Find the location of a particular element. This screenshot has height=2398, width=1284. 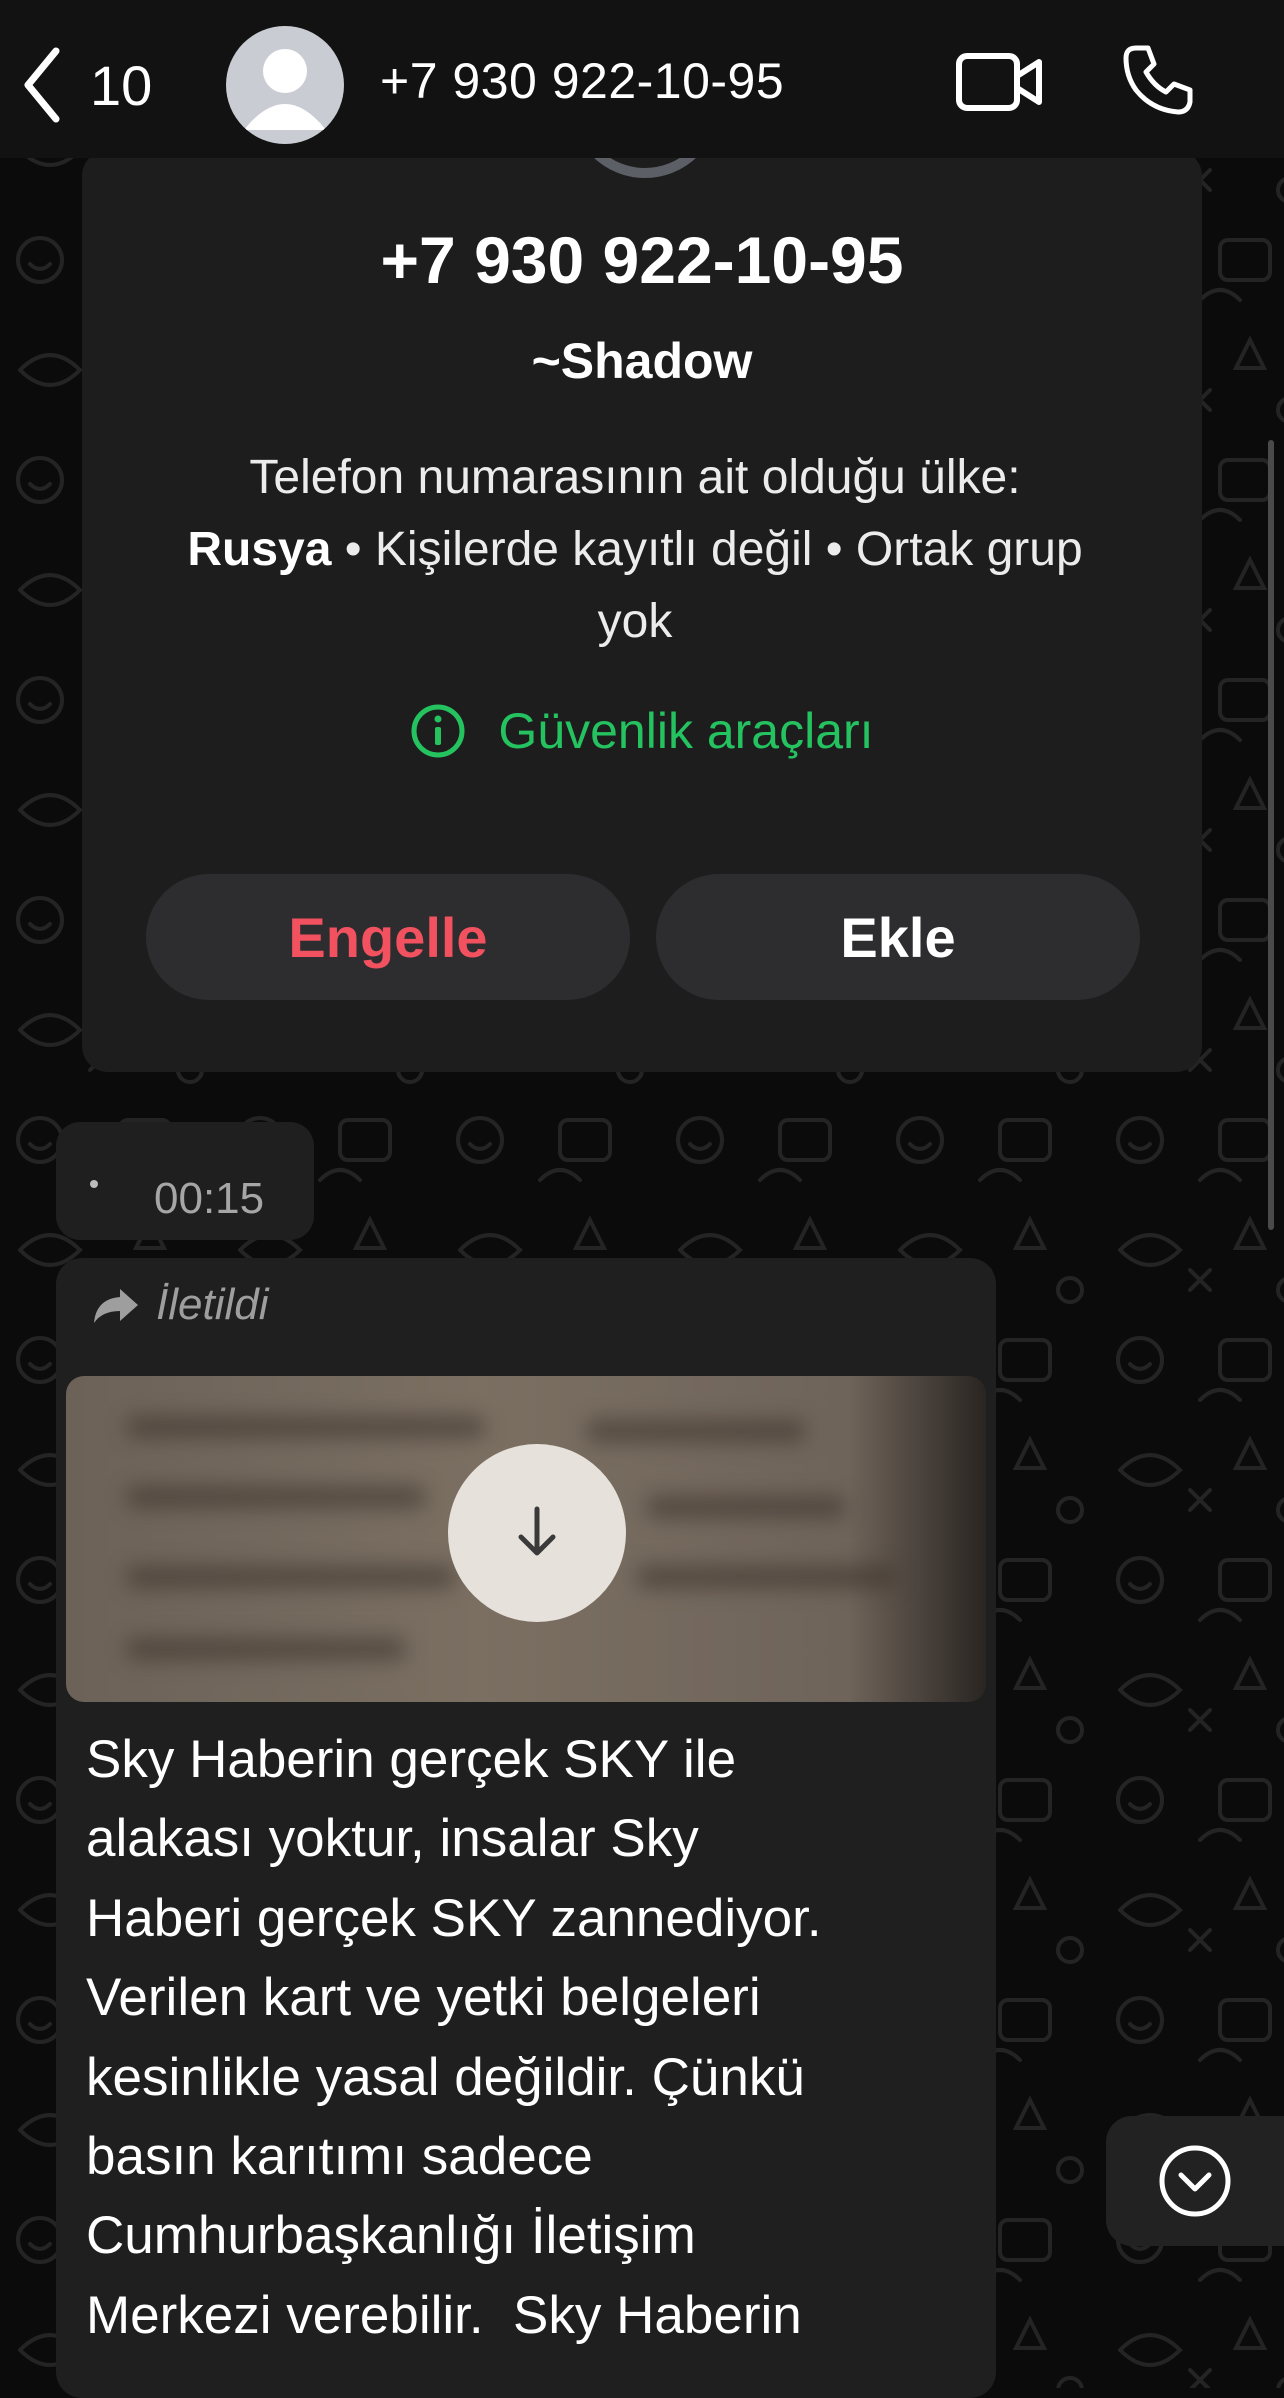

unread-count: 10 is located at coordinates (121, 85).